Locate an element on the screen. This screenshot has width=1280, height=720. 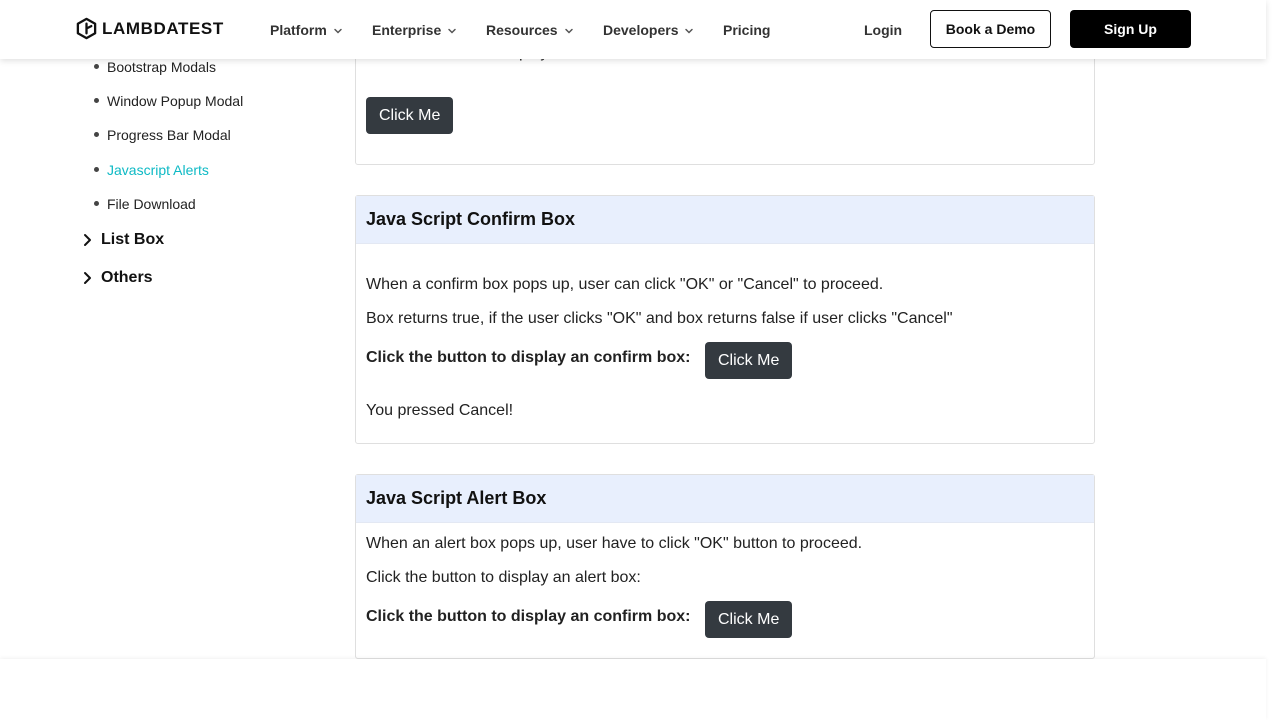
lambdatest-logo-icon is located at coordinates (86, 28).